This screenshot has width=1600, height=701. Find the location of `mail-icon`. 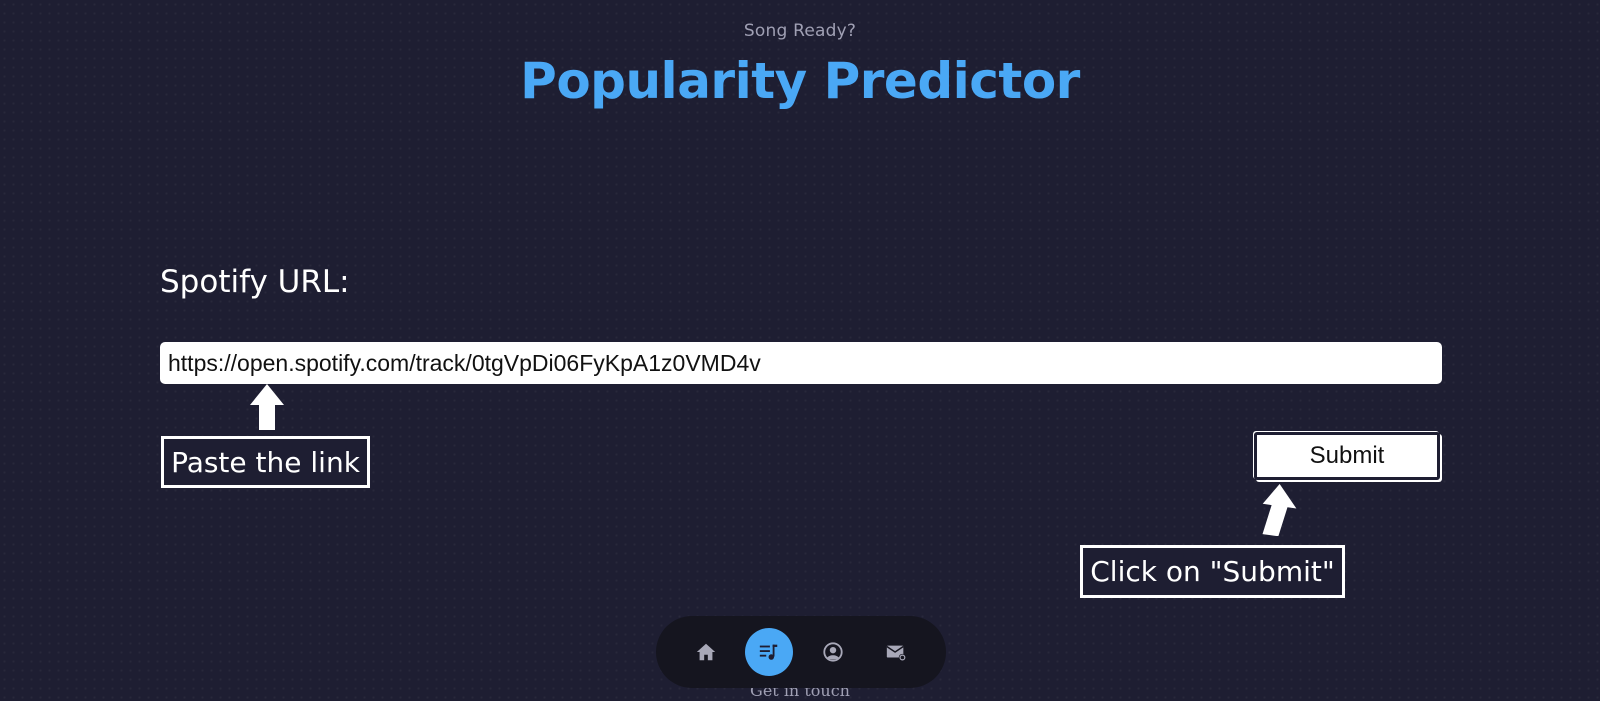

mail-icon is located at coordinates (896, 653).